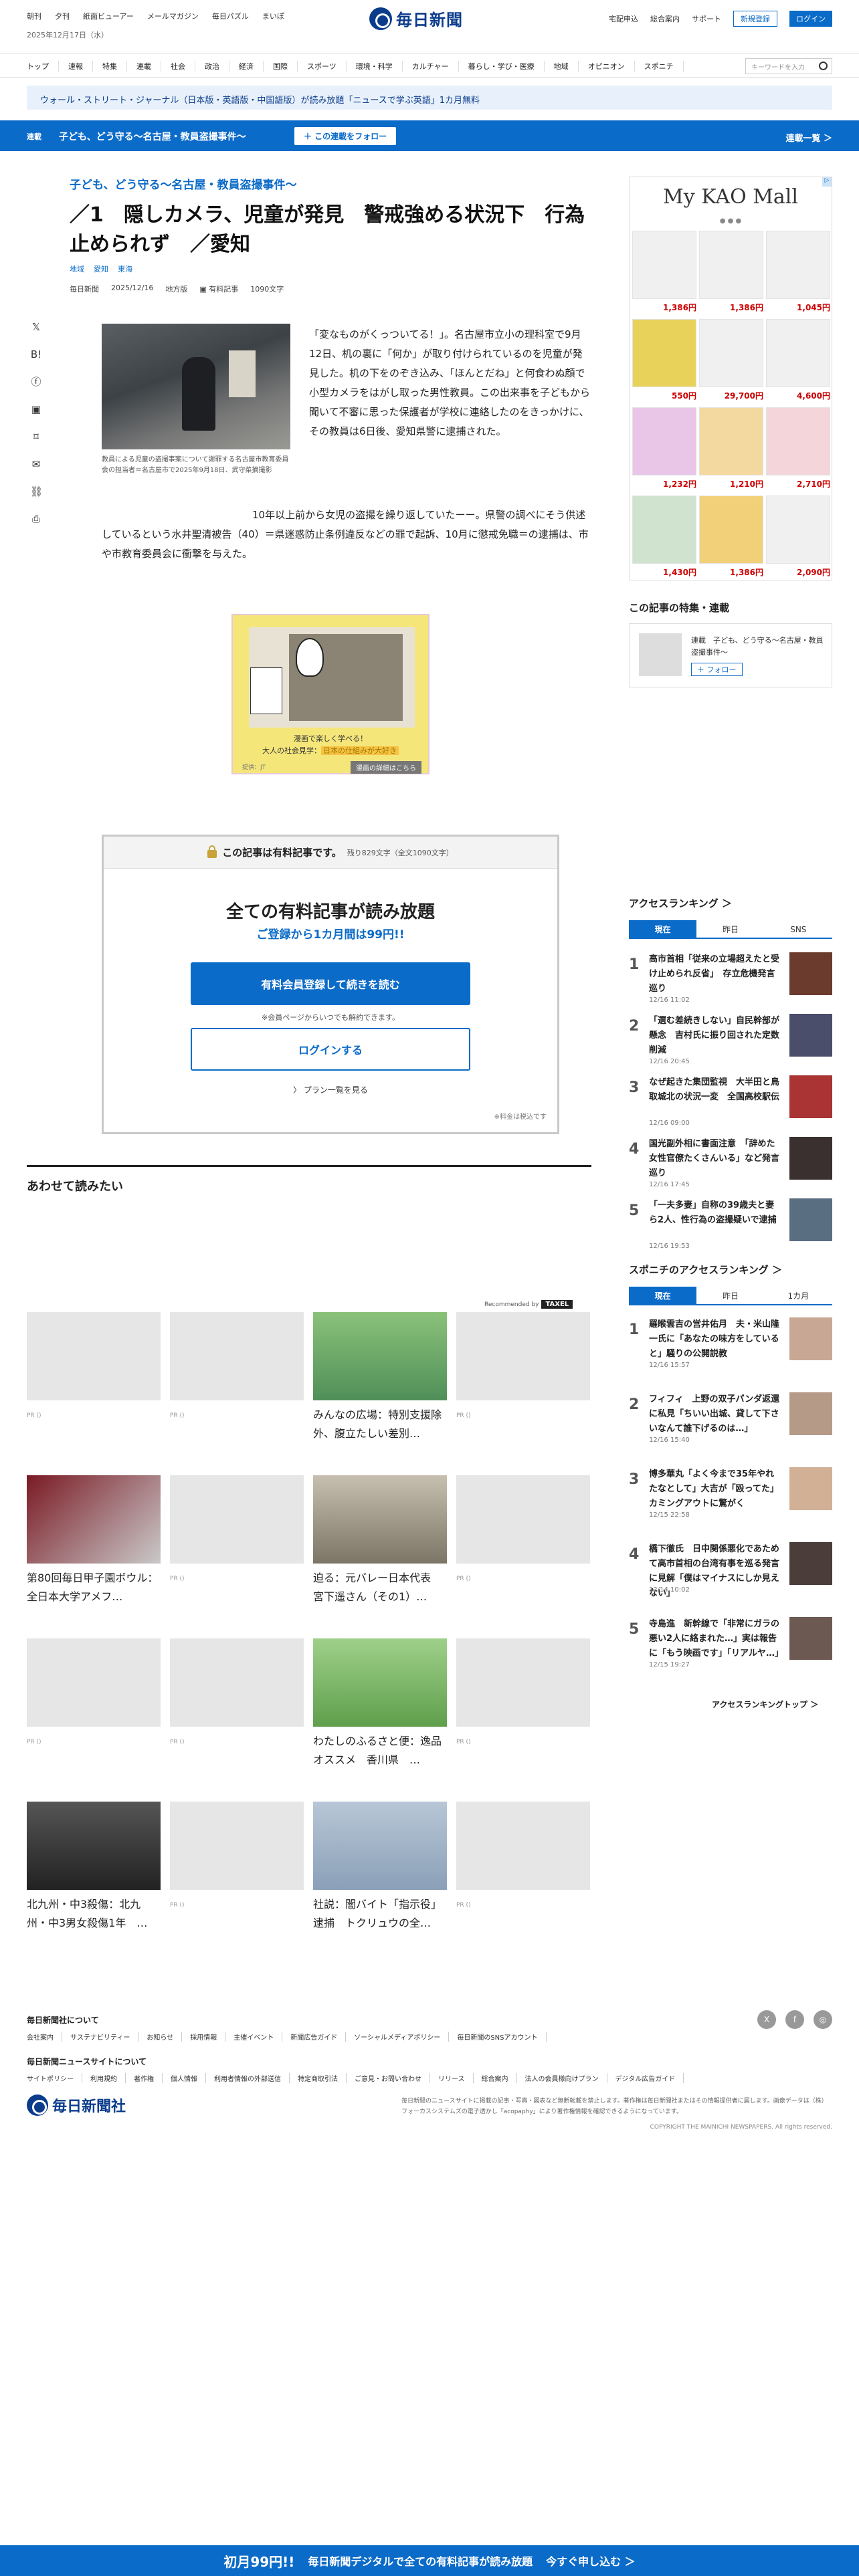 The width and height of the screenshot is (859, 2576). I want to click on footer-link: 利用者情報の外部送信, so click(248, 2078).